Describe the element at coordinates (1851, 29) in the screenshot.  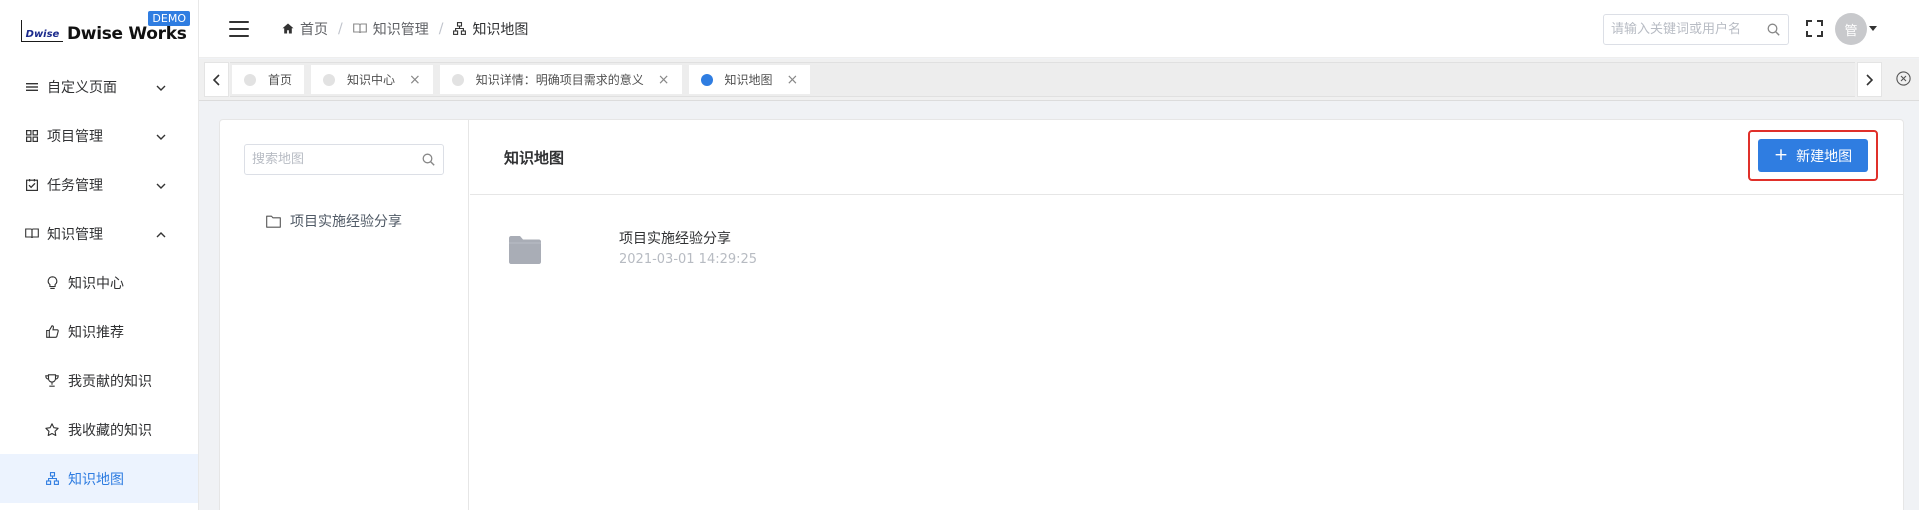
I see `avatar: 管` at that location.